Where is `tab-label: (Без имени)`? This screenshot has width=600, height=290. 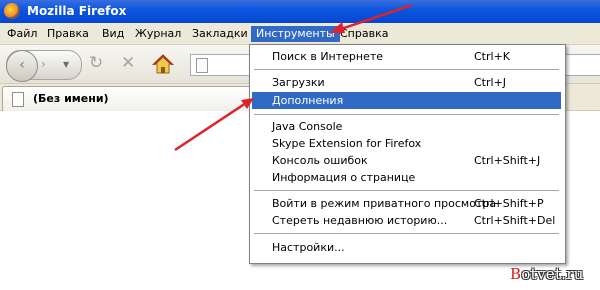
tab-label: (Без имени) is located at coordinates (71, 98).